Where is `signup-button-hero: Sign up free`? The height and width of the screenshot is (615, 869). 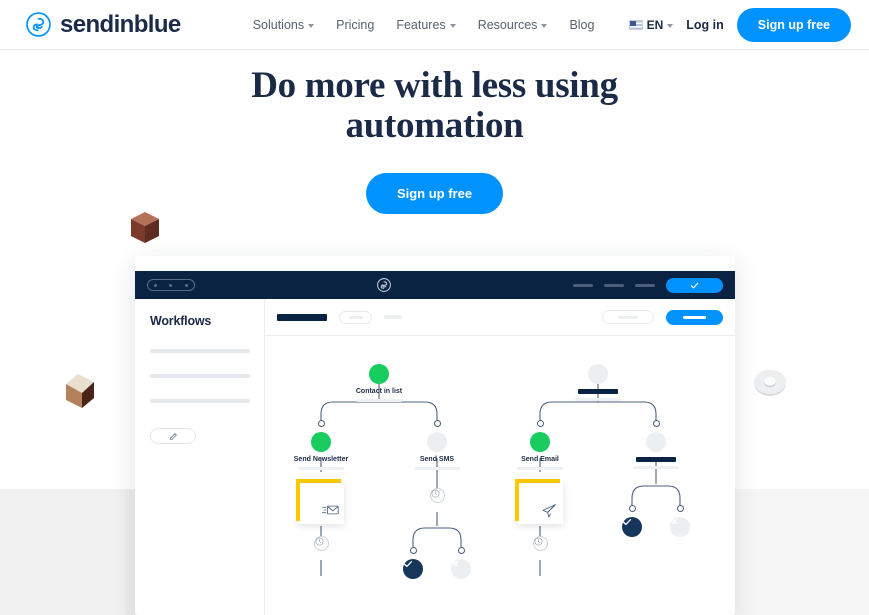
signup-button-hero: Sign up free is located at coordinates (434, 193).